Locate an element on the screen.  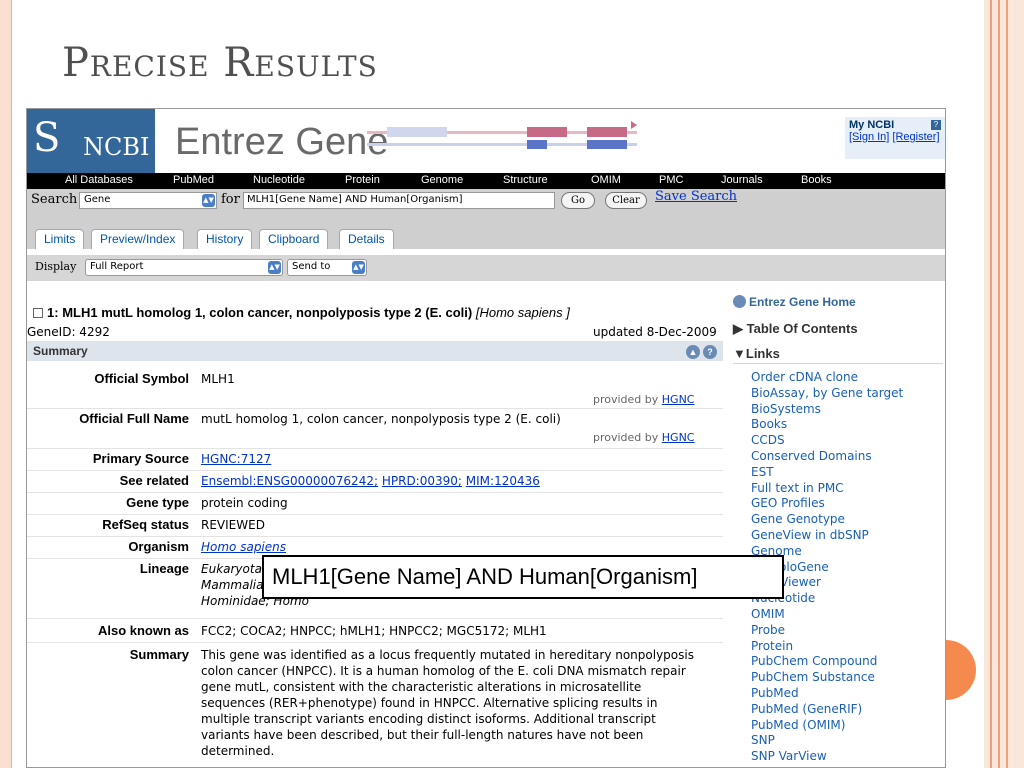
nav-pubmed: PubMed is located at coordinates (193, 180).